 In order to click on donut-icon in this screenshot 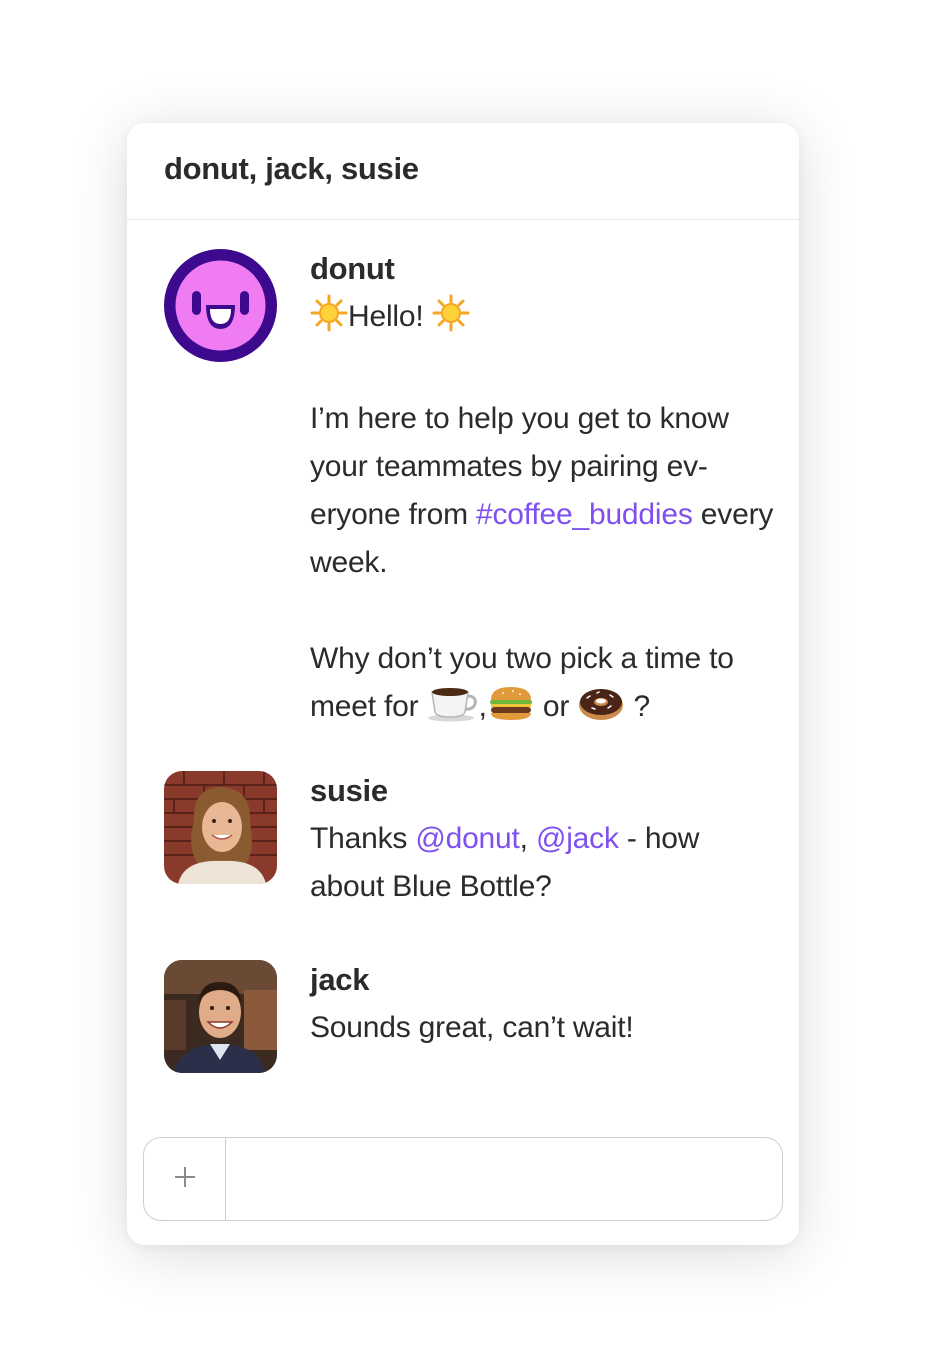, I will do `click(601, 710)`.